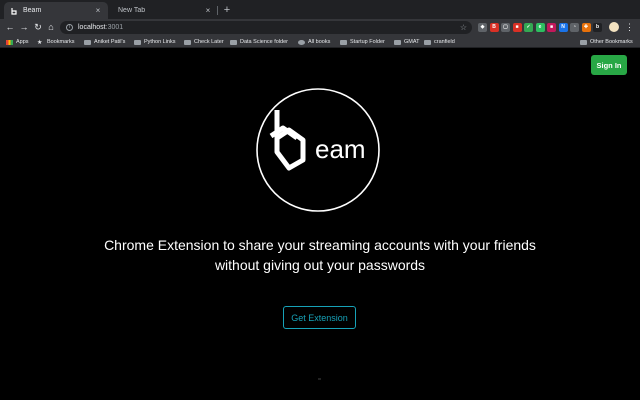  What do you see at coordinates (266, 27) in the screenshot?
I see `address-bar: i localhost:3001 ☆` at bounding box center [266, 27].